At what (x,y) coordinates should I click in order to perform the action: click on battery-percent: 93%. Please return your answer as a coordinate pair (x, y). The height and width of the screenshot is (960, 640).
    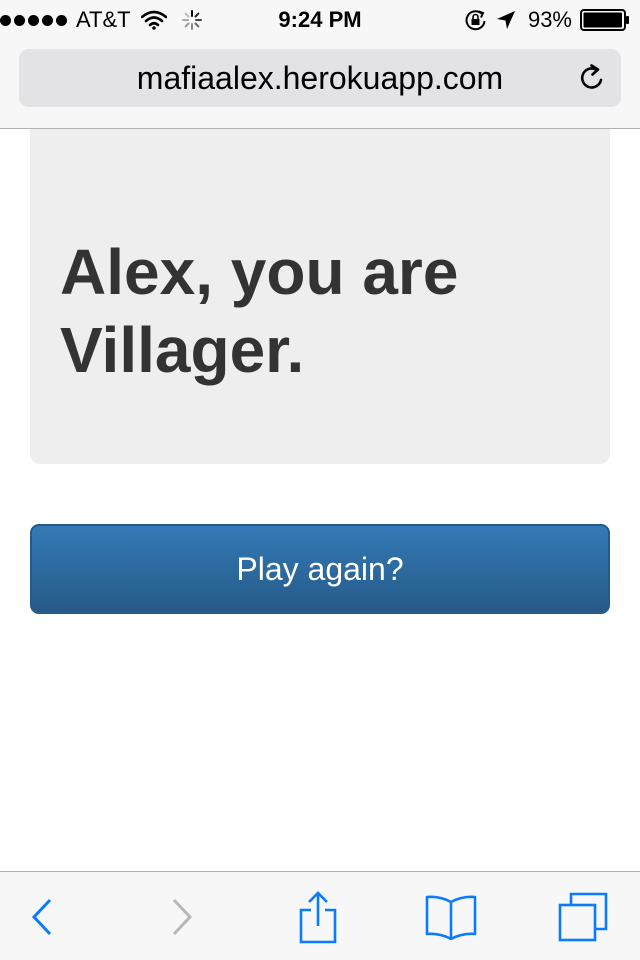
    Looking at the image, I should click on (549, 19).